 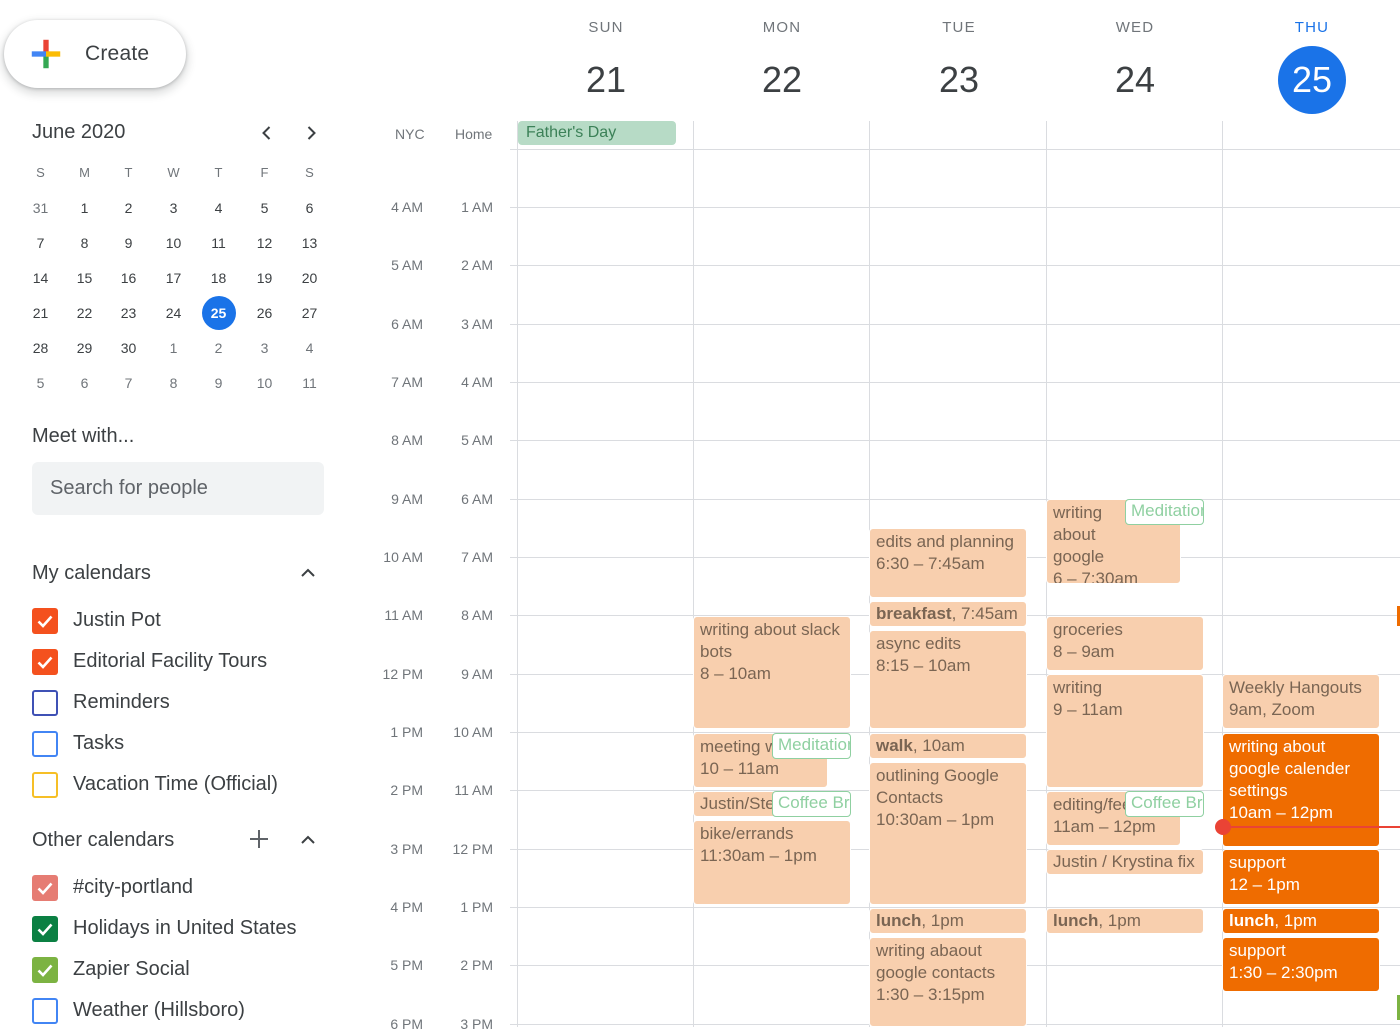 I want to click on collapse-my-calendars-button, so click(x=308, y=573).